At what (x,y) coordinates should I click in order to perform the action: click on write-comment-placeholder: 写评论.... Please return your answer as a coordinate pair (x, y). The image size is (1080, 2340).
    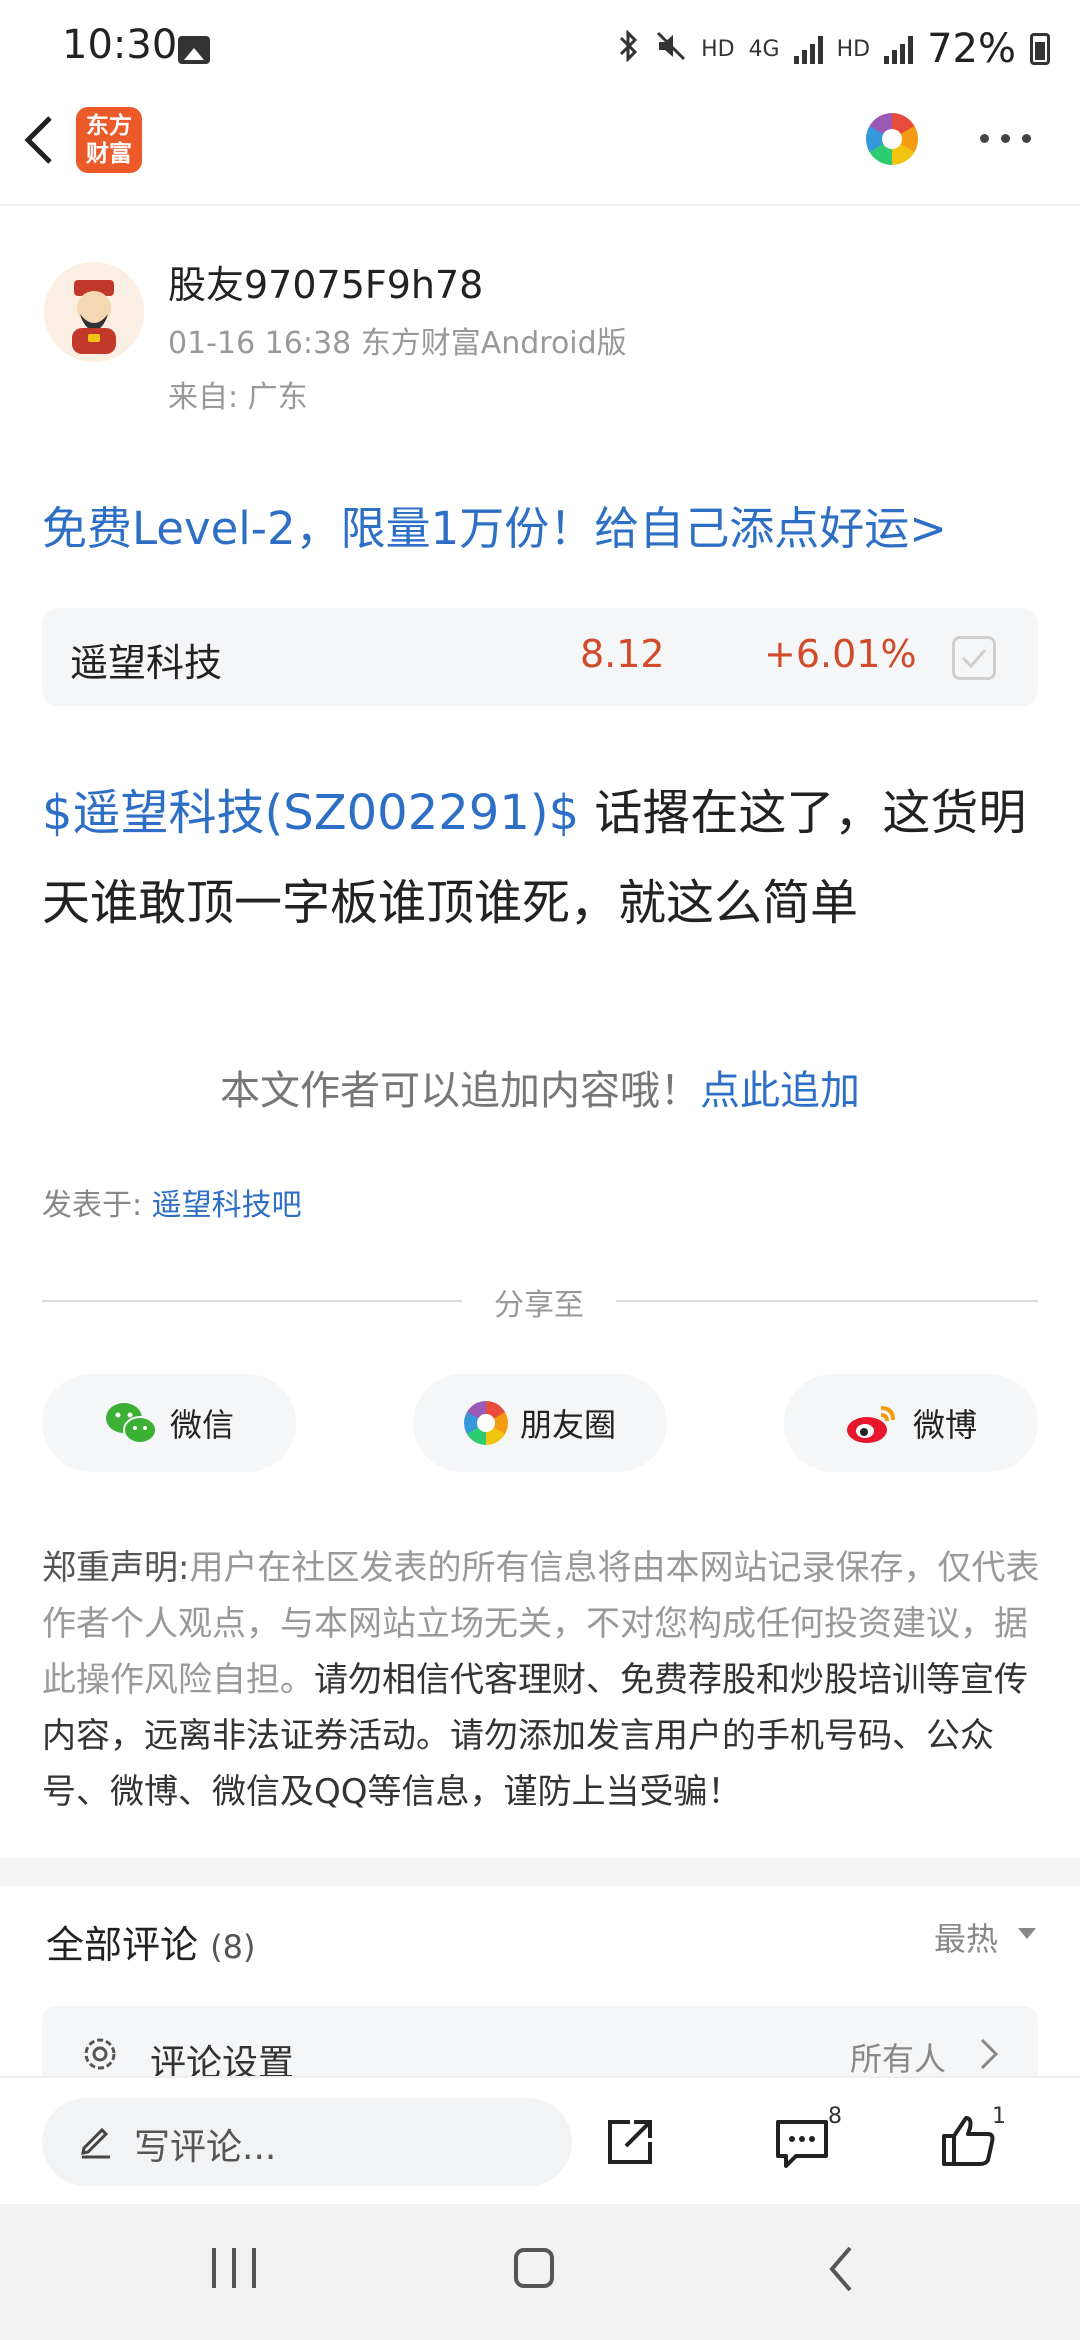
    Looking at the image, I should click on (205, 2144).